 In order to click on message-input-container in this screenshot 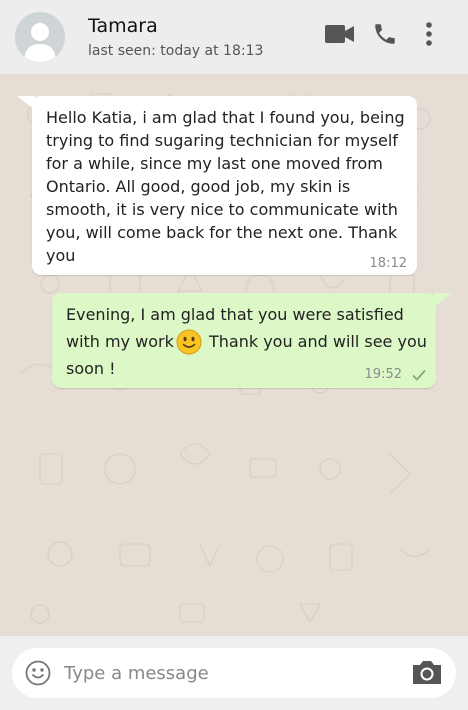, I will do `click(234, 673)`.